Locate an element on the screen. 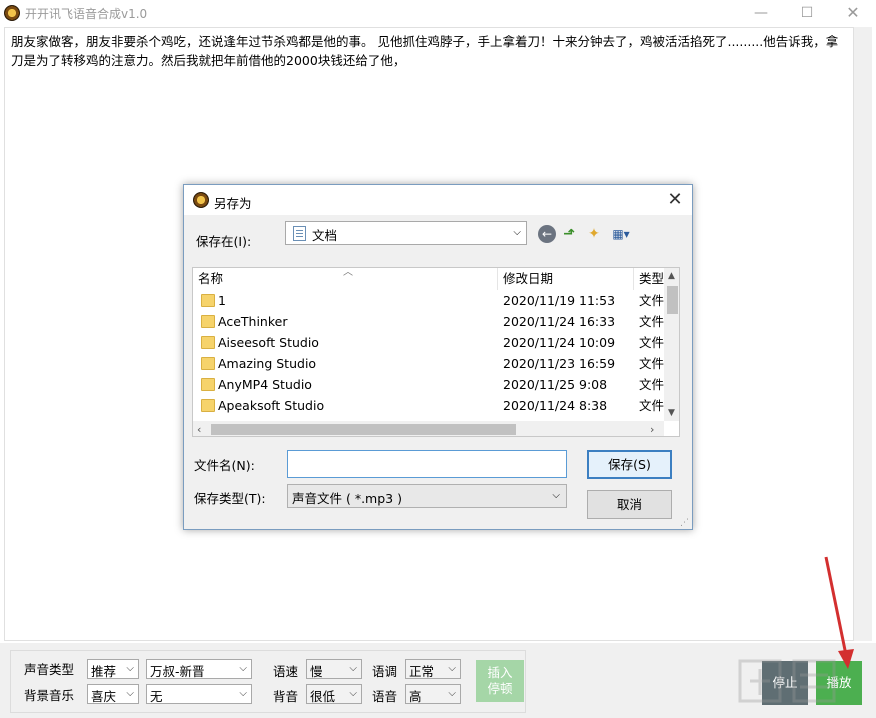 This screenshot has height=718, width=876. bg-volume-label: 背音 is located at coordinates (286, 696).